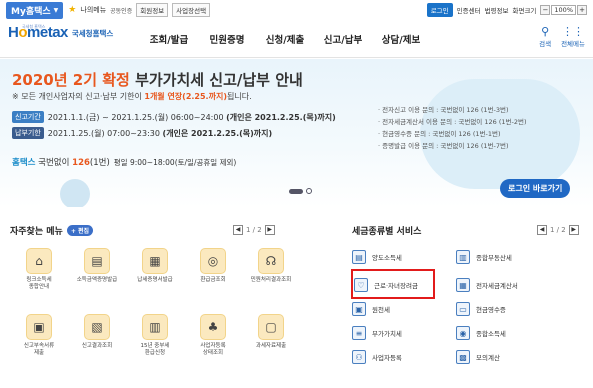 This screenshot has height=388, width=593. Describe the element at coordinates (524, 11) in the screenshot. I see `screen-size-label: 화면크기` at that location.